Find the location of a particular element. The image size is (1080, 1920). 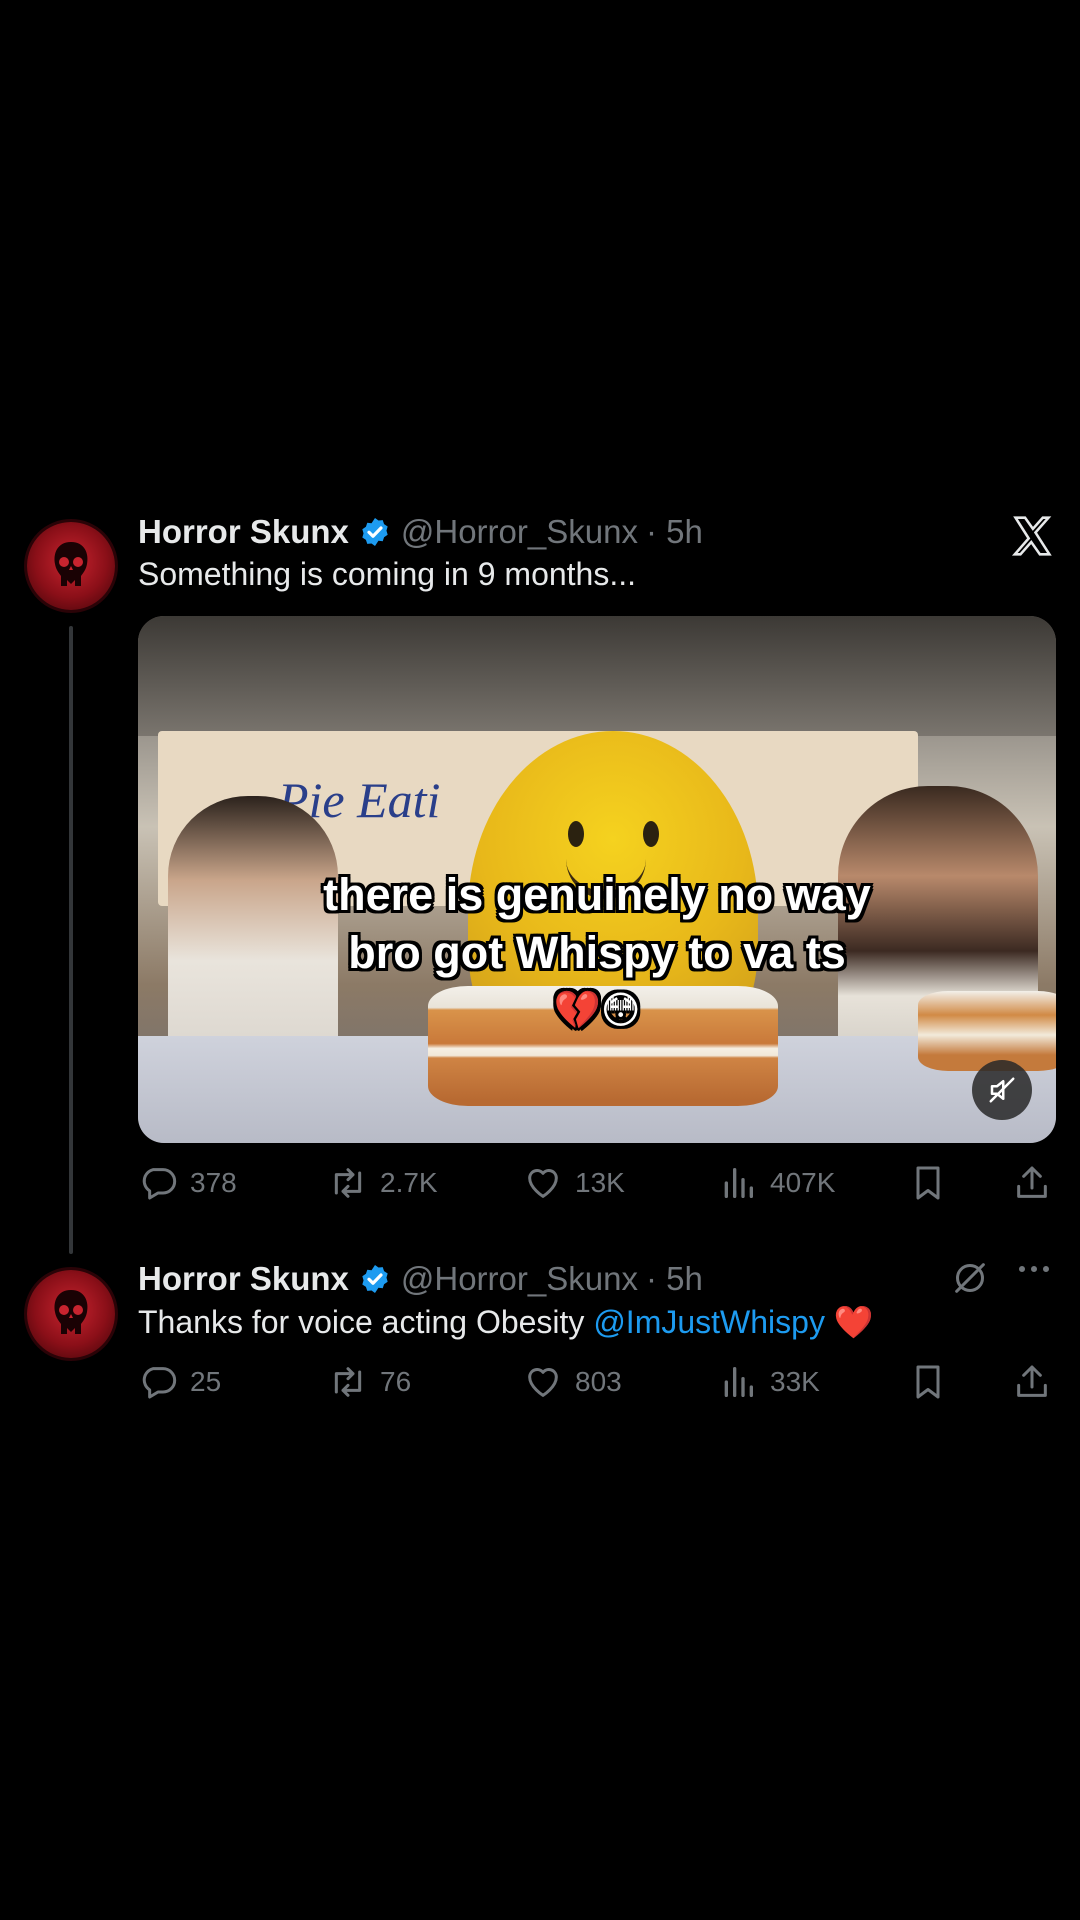

views-count: 407K is located at coordinates (803, 1182).